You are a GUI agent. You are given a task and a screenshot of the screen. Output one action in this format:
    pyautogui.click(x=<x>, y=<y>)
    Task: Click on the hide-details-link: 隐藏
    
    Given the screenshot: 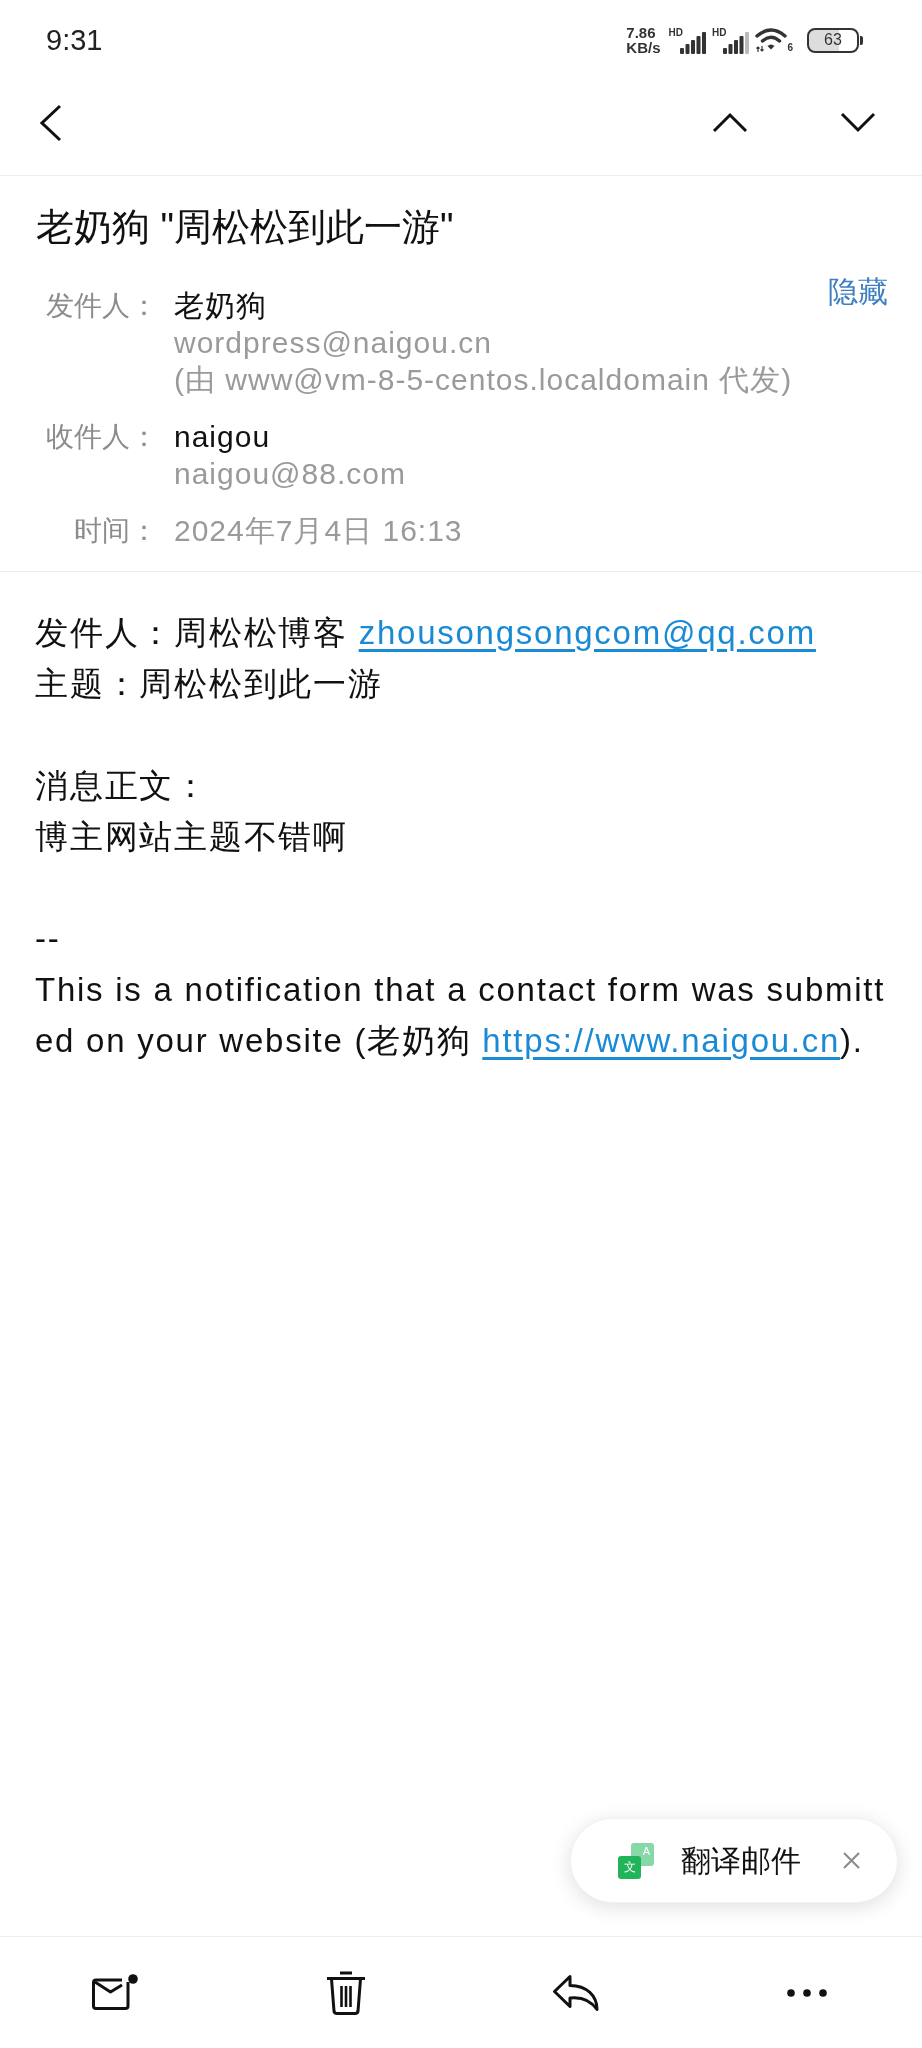 What is the action you would take?
    pyautogui.click(x=858, y=291)
    